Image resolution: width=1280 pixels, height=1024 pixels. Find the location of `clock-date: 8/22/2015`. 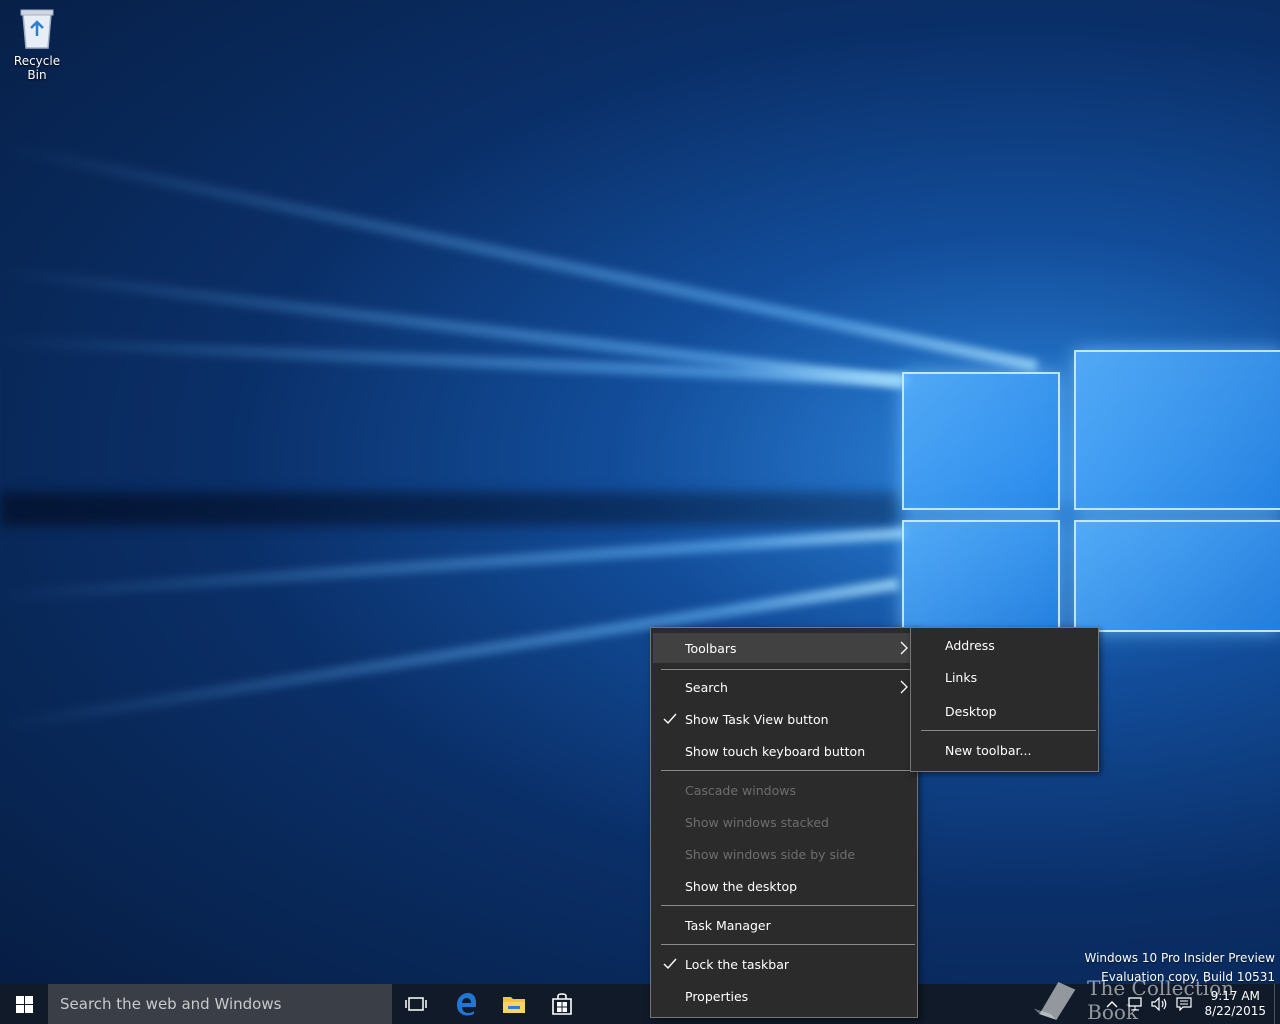

clock-date: 8/22/2015 is located at coordinates (1235, 1011).